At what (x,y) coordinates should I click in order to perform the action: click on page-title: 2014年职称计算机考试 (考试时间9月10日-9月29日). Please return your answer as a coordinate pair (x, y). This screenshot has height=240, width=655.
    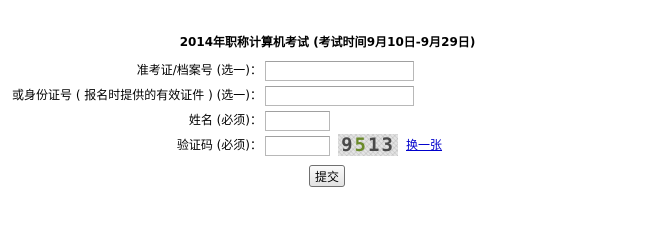
    Looking at the image, I should click on (327, 42).